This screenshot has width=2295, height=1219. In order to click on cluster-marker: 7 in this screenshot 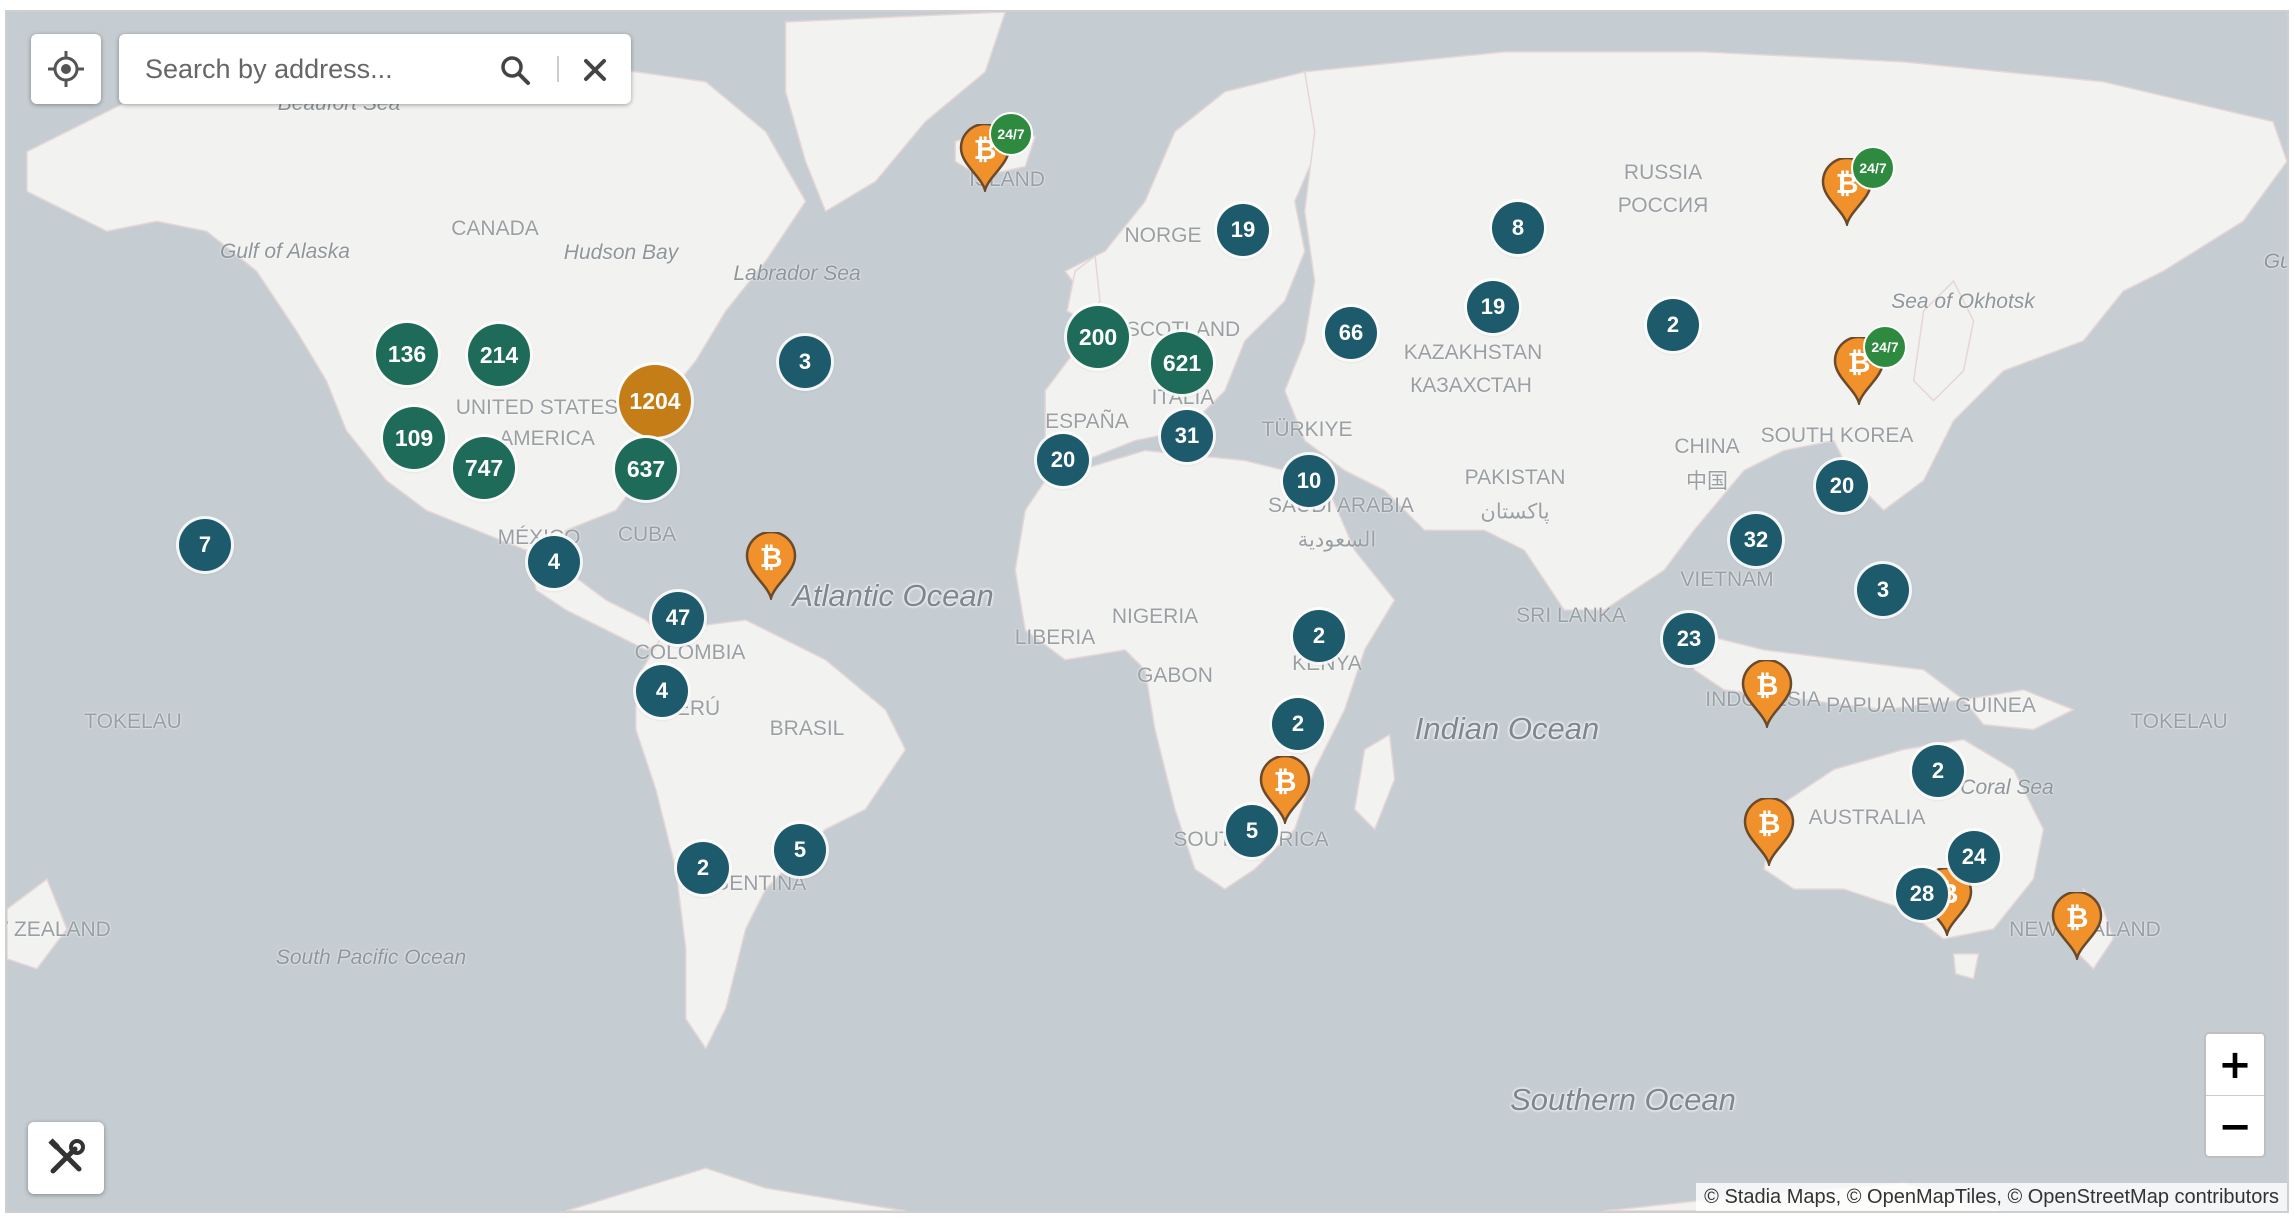, I will do `click(205, 545)`.